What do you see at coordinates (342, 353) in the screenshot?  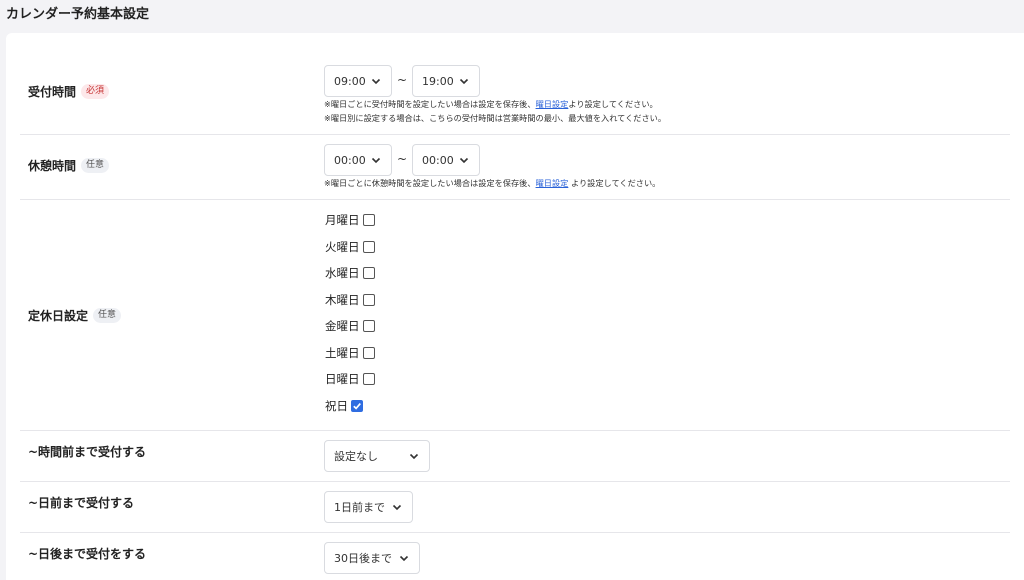 I see `holiday-option-label: 土曜日` at bounding box center [342, 353].